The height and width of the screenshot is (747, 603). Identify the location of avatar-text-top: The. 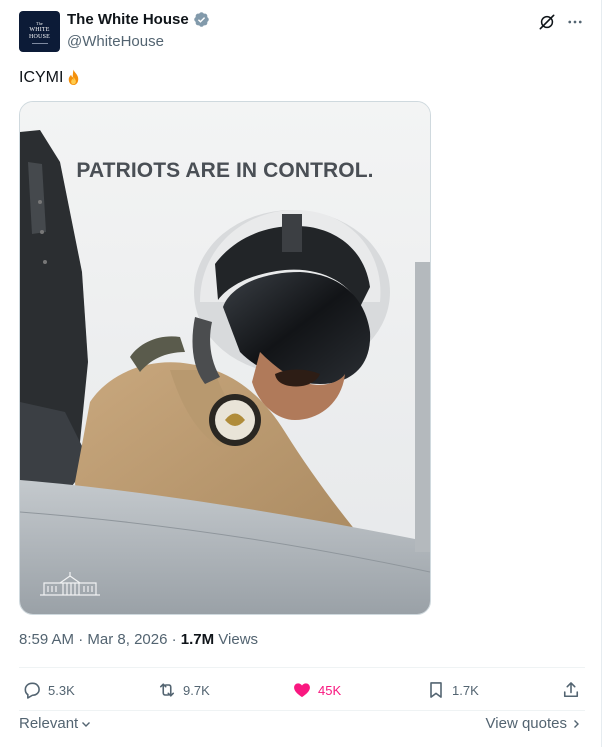
(39, 23).